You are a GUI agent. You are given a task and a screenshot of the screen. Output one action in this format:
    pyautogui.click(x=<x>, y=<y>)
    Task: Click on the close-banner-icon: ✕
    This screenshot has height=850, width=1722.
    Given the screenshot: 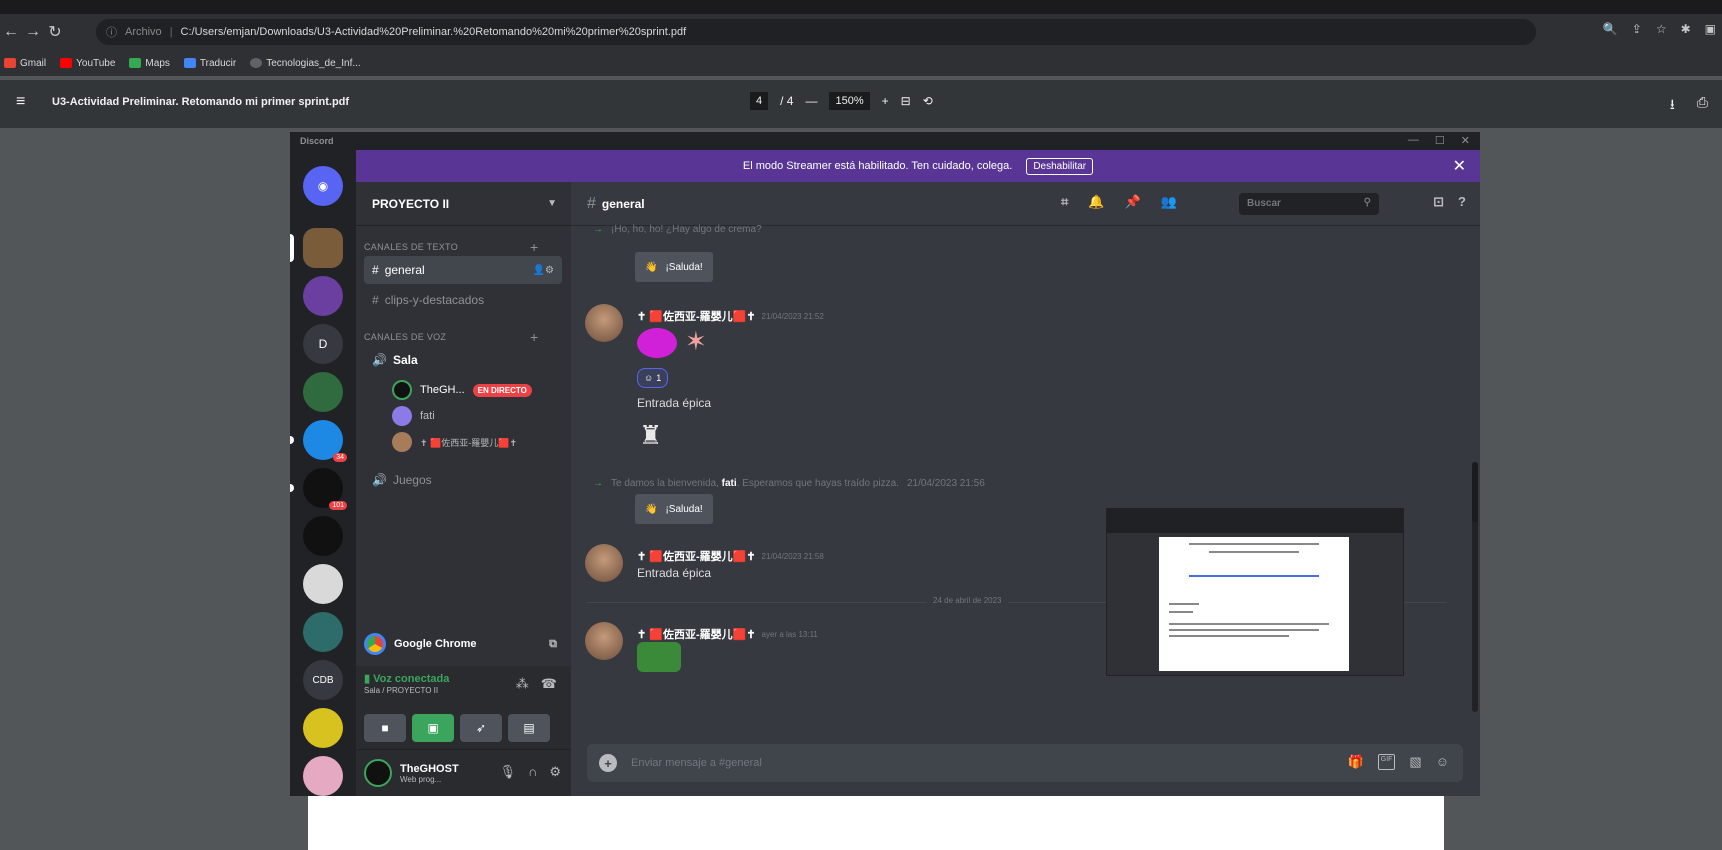 What is the action you would take?
    pyautogui.click(x=1459, y=166)
    